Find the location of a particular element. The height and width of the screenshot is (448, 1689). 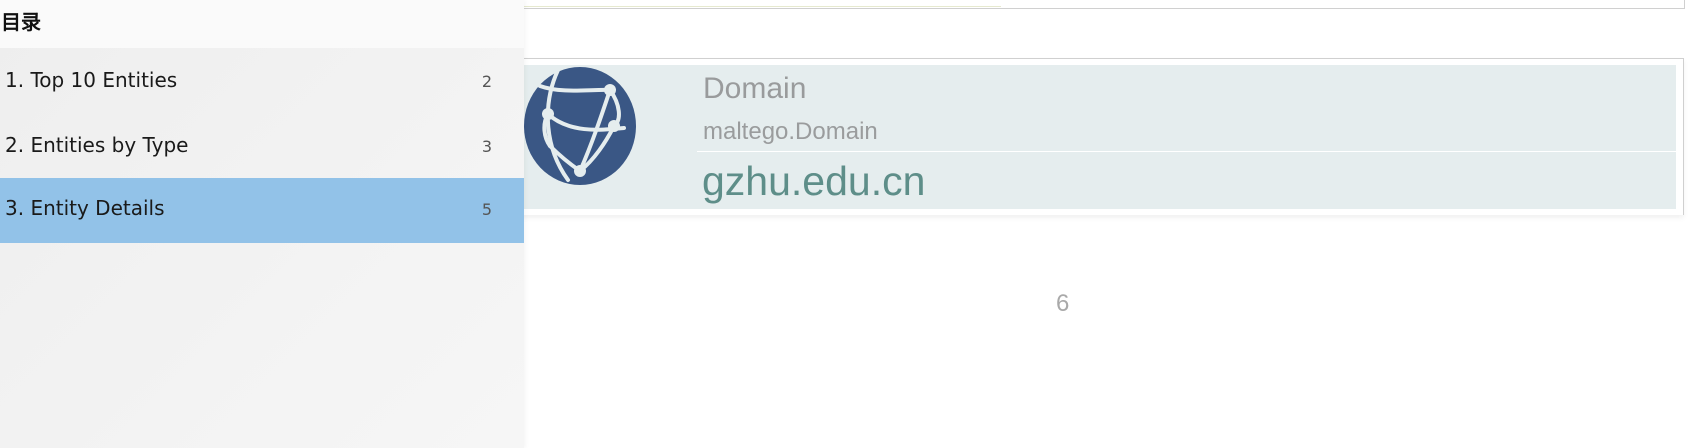

page-number: 6 is located at coordinates (1063, 303).